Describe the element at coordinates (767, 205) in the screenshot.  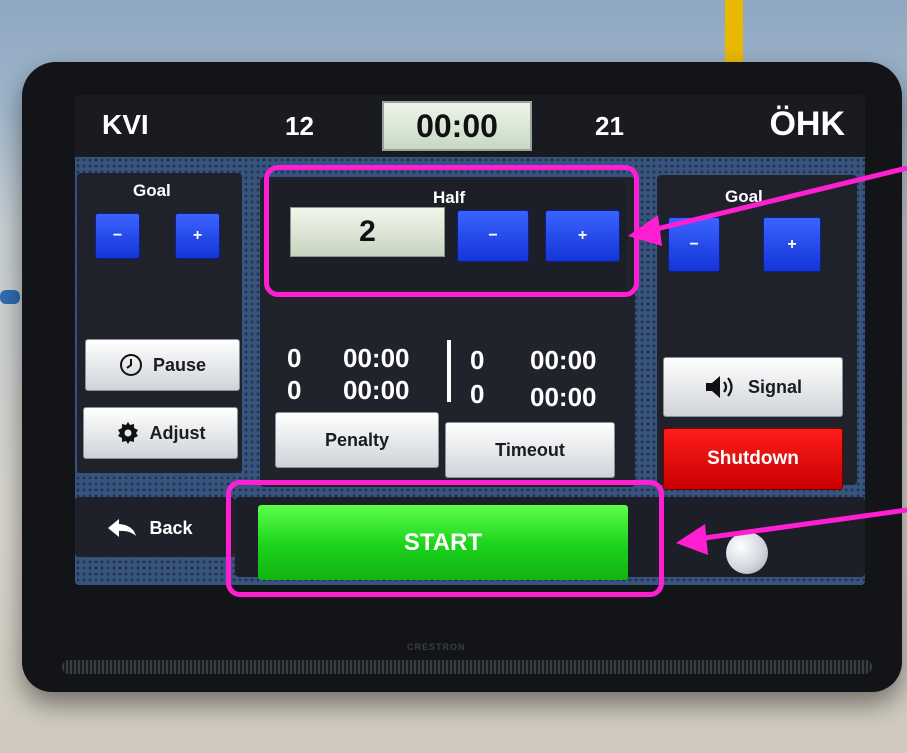
I see `half-plus-arrow` at that location.